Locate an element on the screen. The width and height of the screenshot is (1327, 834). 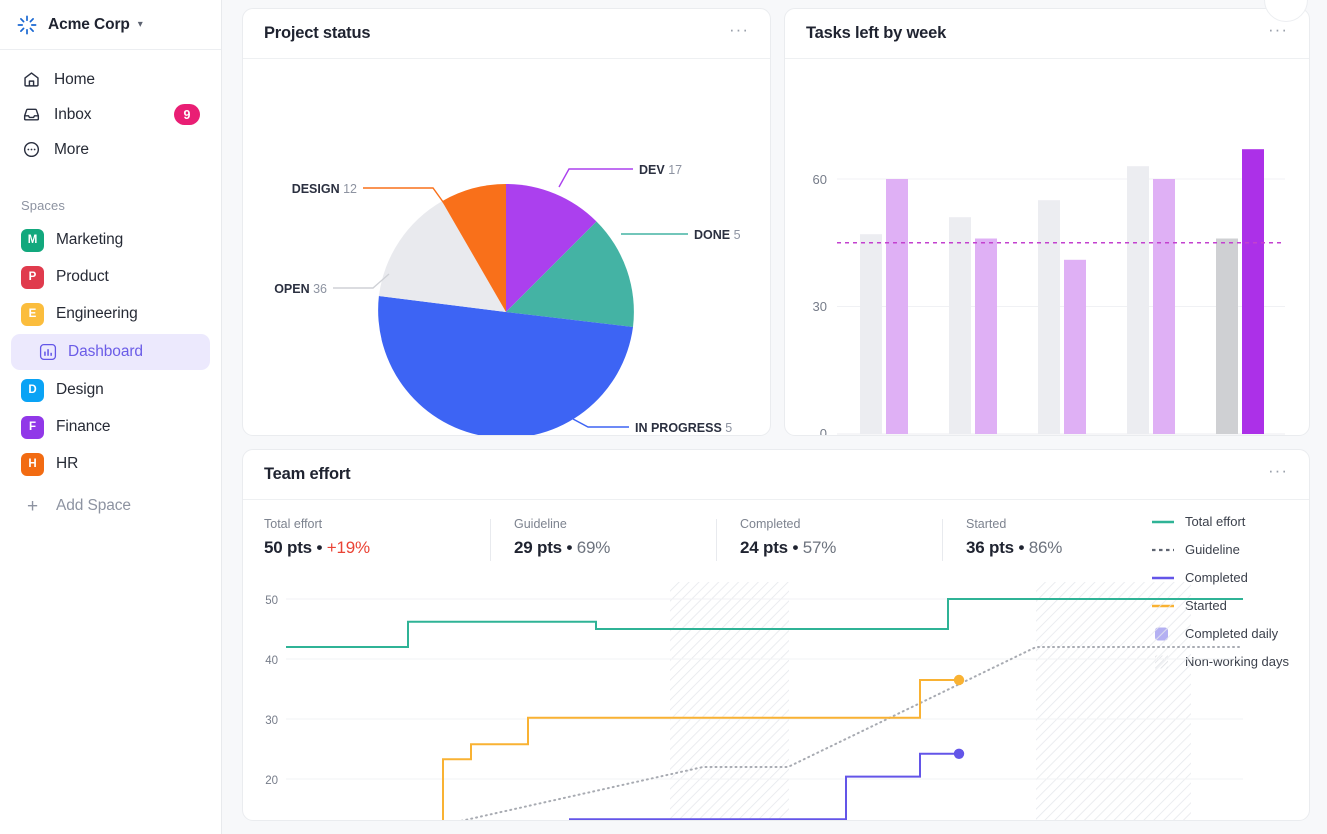
stat-value: 24 pts • 57% is located at coordinates (832, 548).